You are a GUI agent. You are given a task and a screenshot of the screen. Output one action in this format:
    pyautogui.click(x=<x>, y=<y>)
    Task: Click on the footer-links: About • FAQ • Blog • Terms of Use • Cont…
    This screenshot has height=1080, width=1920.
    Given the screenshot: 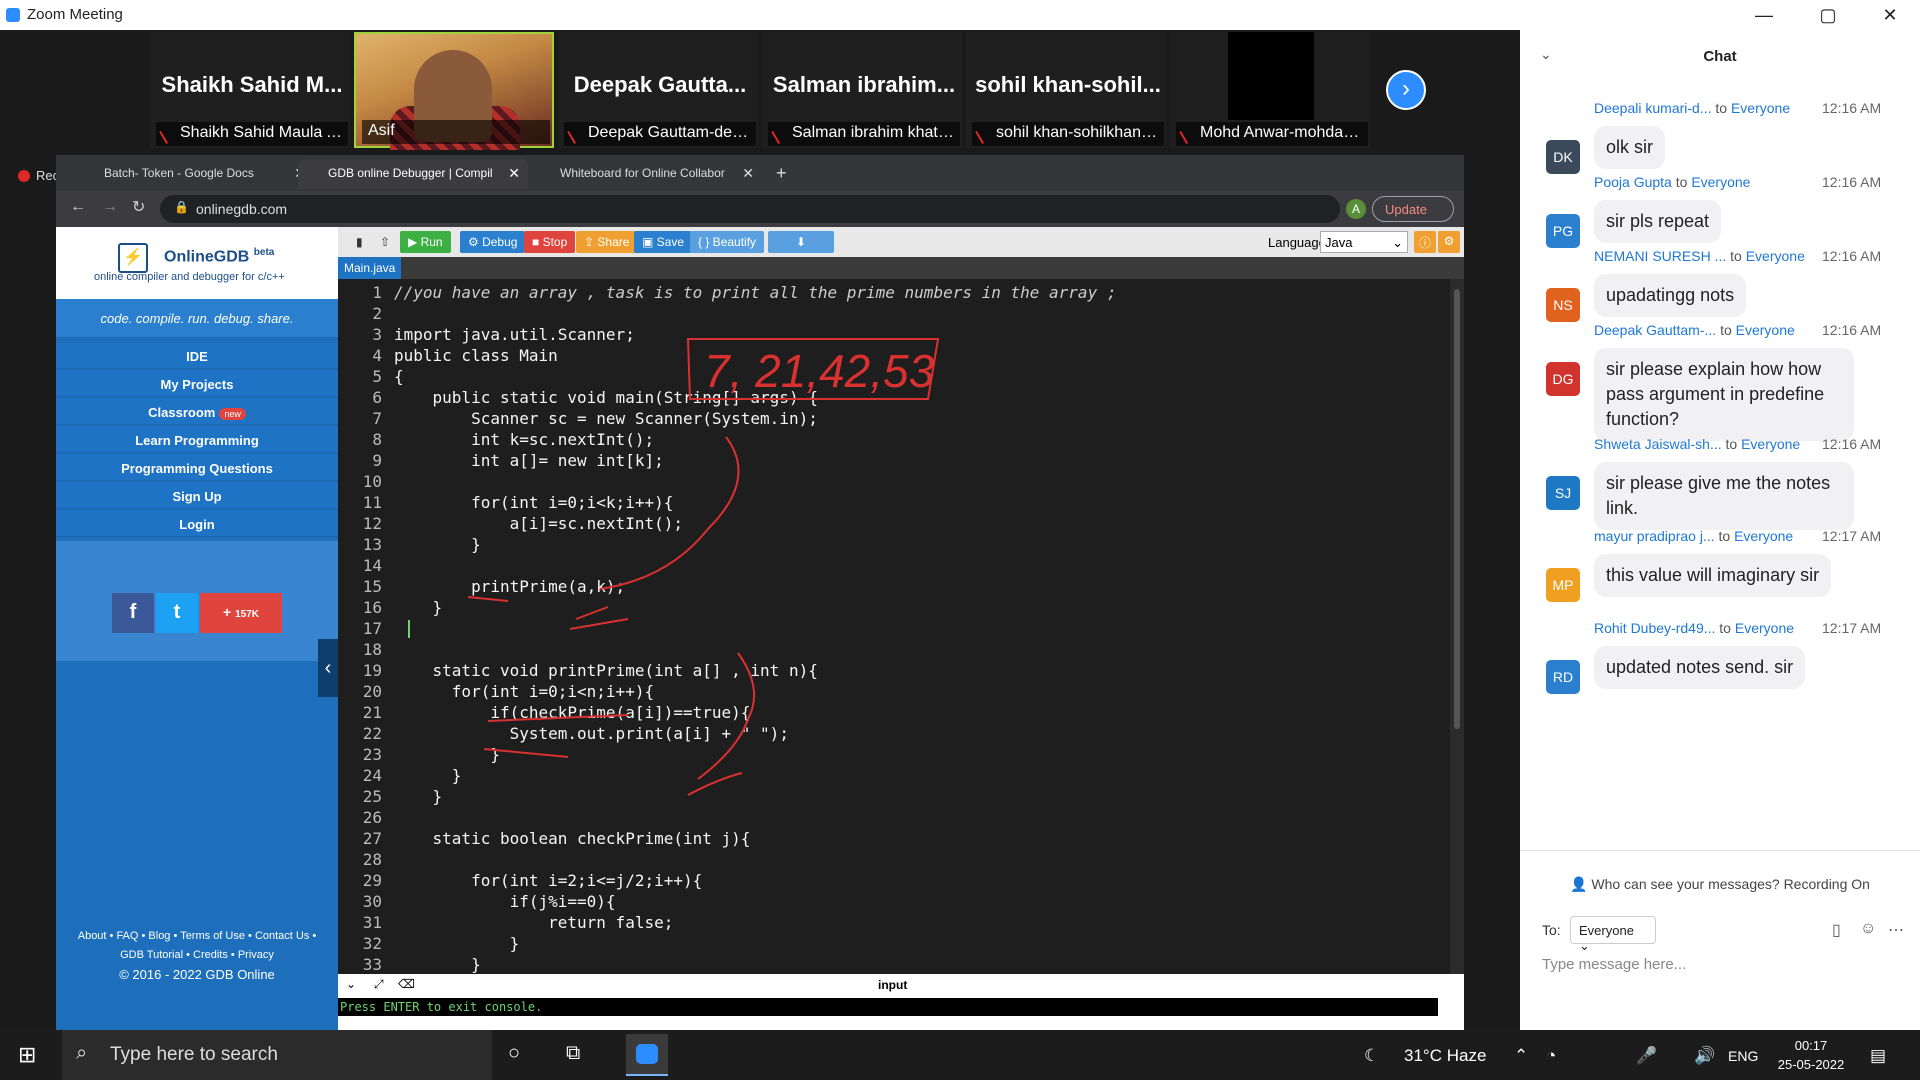 What is the action you would take?
    pyautogui.click(x=197, y=936)
    